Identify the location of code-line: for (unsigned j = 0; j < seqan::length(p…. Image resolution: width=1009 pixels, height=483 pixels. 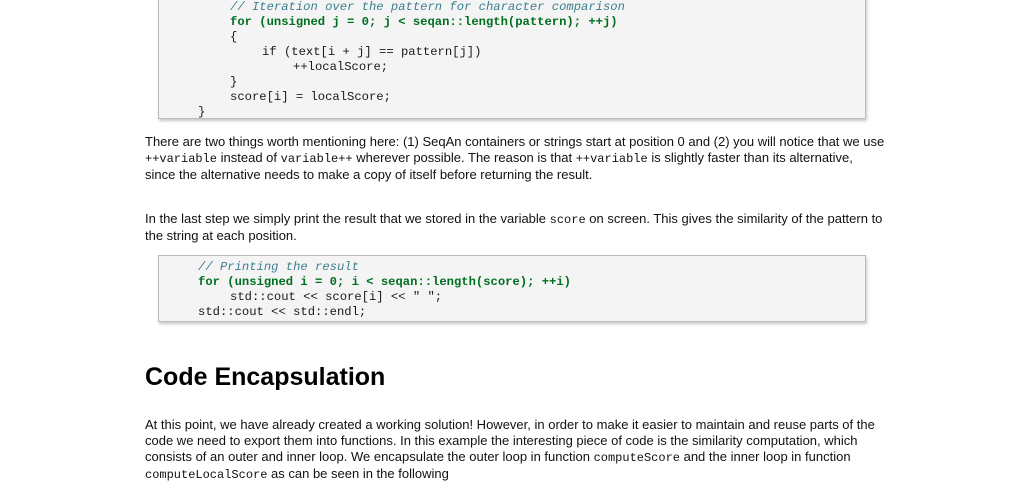
(424, 22).